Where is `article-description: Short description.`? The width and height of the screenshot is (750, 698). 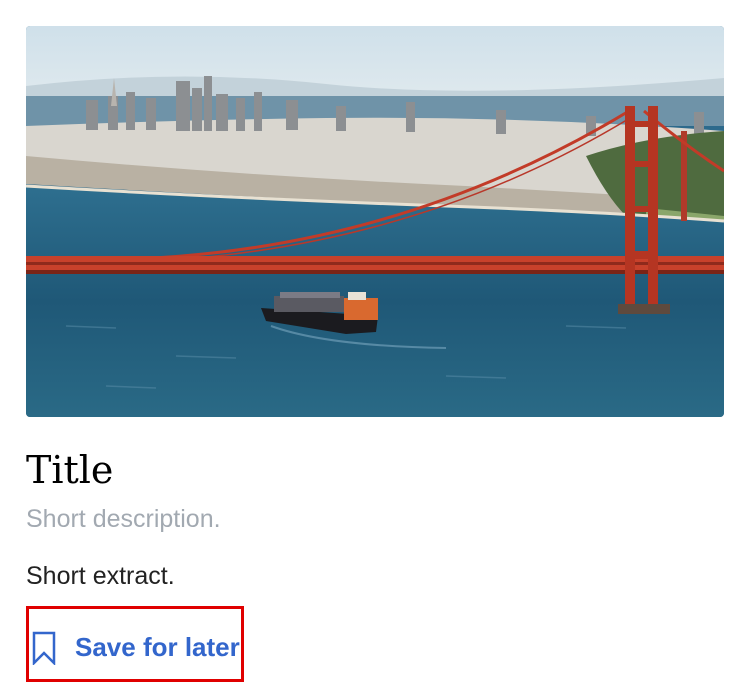
article-description: Short description. is located at coordinates (123, 519).